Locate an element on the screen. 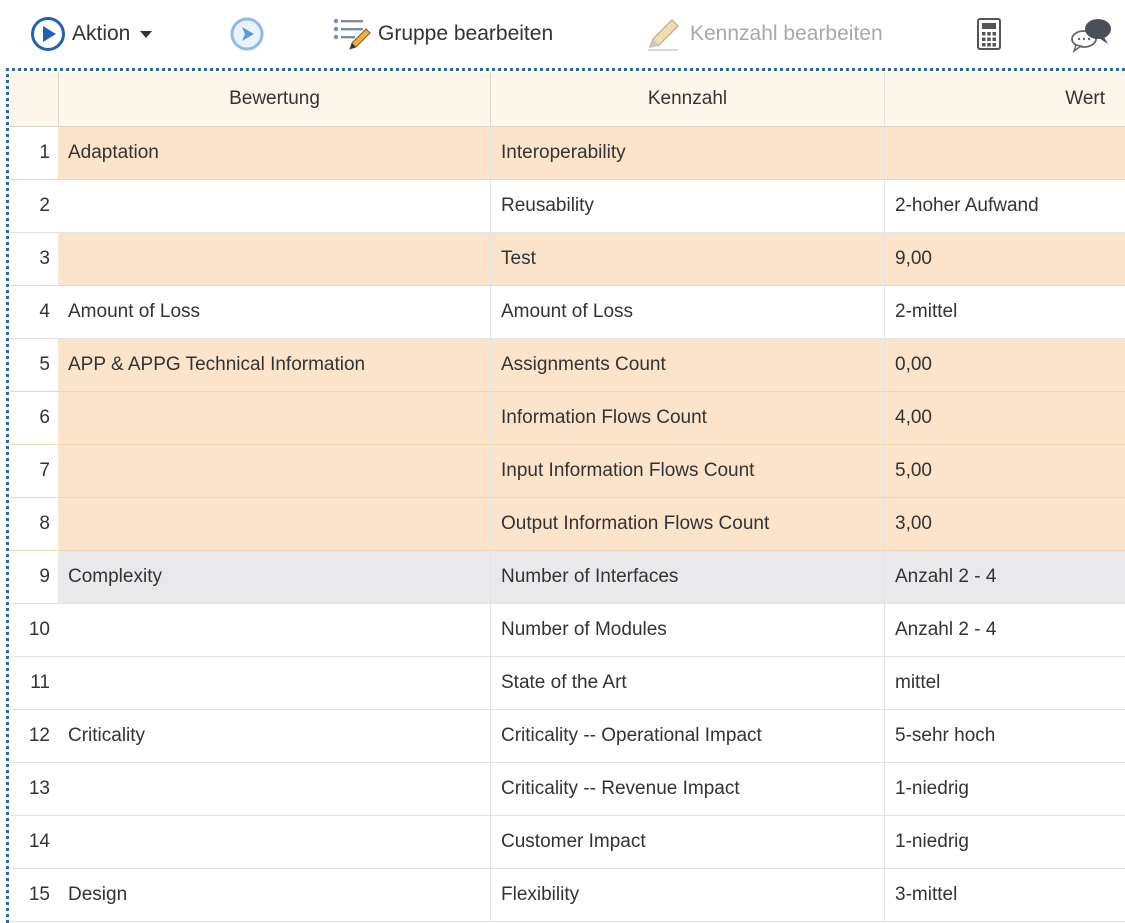 The height and width of the screenshot is (923, 1125). calculator-icon is located at coordinates (989, 34).